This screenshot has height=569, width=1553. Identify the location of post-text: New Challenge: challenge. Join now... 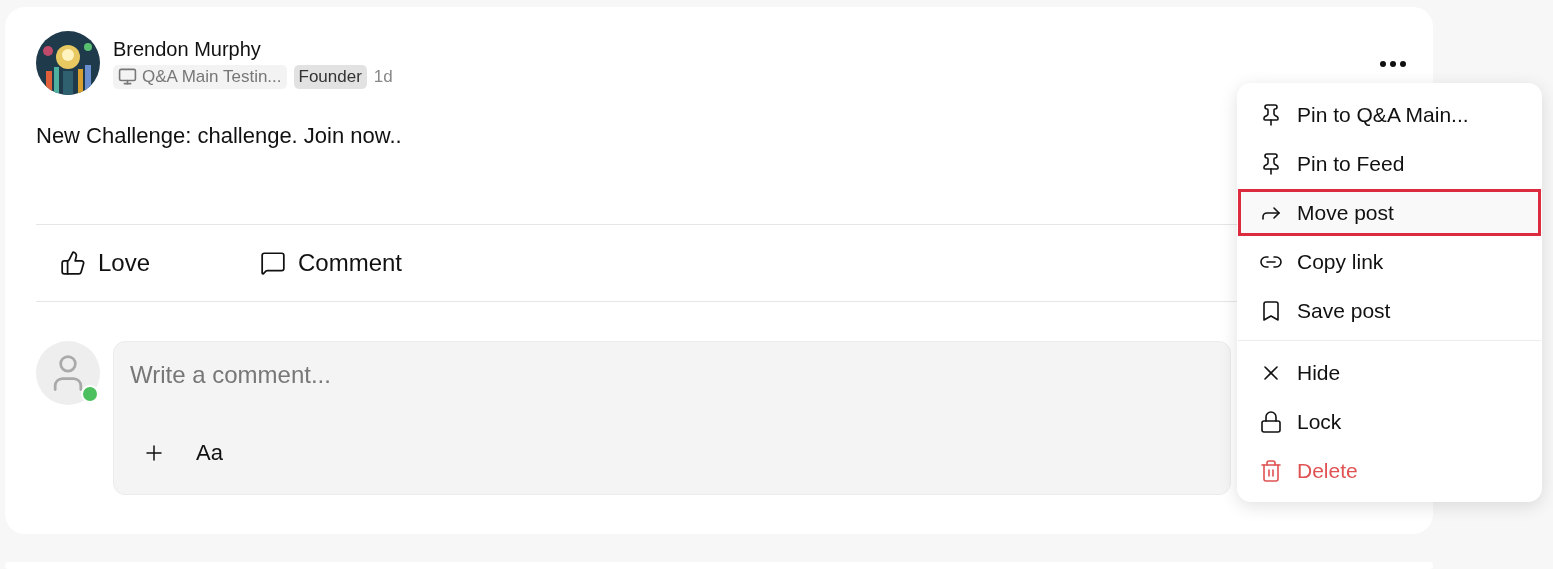
(219, 136).